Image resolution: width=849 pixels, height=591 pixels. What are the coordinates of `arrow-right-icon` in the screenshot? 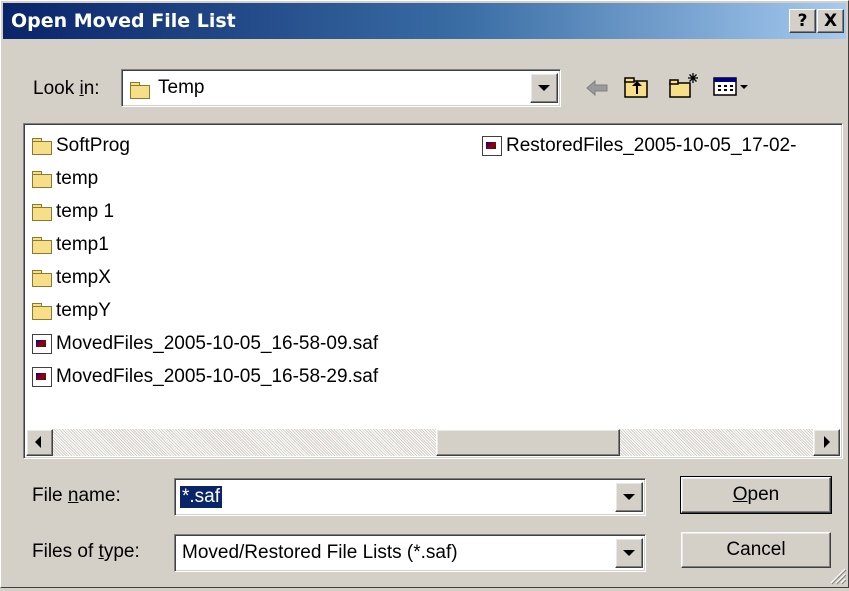 It's located at (827, 442).